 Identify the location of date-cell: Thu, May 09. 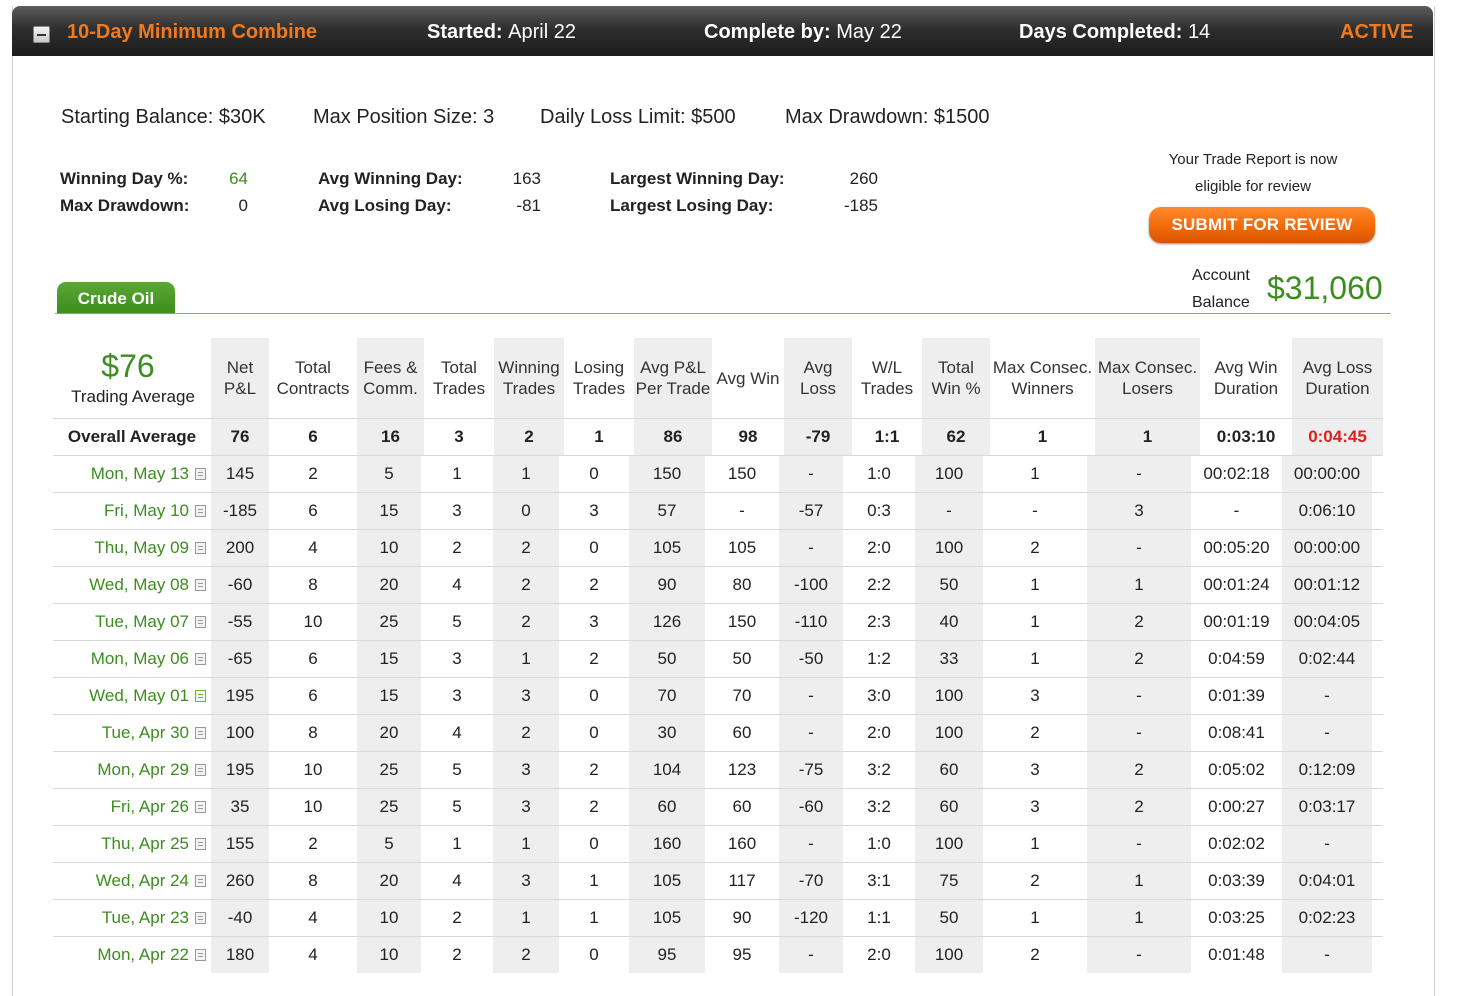
(129, 548).